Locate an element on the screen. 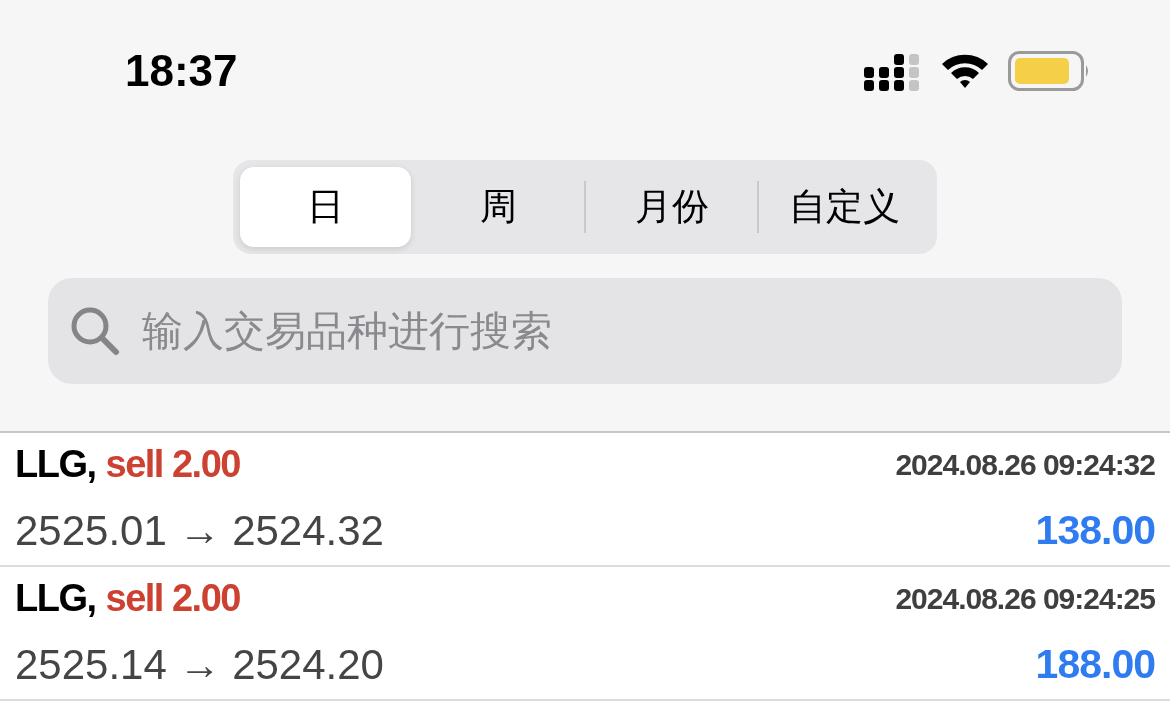 The image size is (1170, 716). search-field: 输入交易品种进行搜索 is located at coordinates (585, 331).